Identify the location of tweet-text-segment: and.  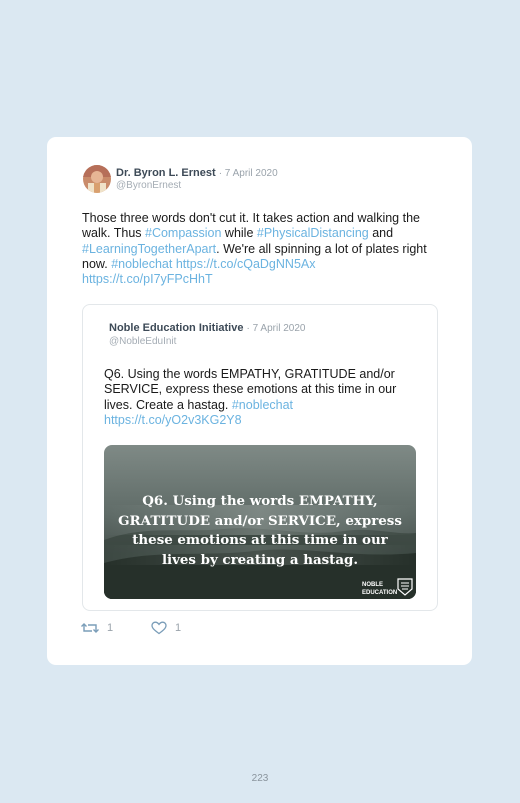
(381, 233).